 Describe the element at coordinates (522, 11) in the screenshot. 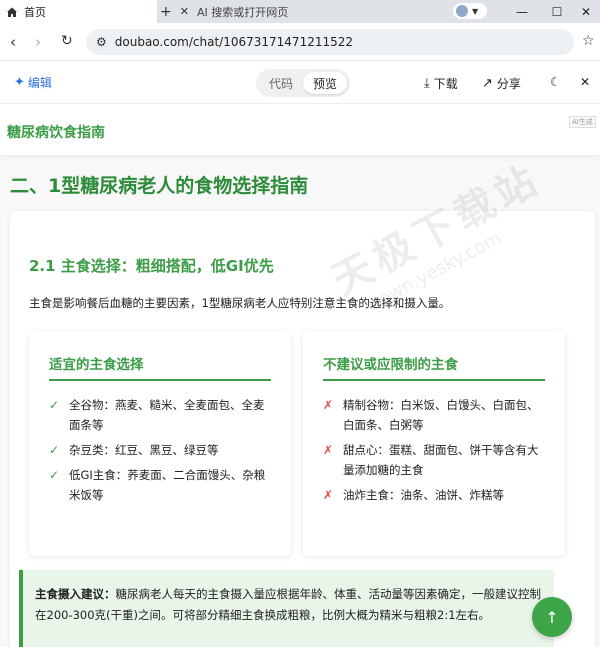

I see `minimize-button: —` at that location.